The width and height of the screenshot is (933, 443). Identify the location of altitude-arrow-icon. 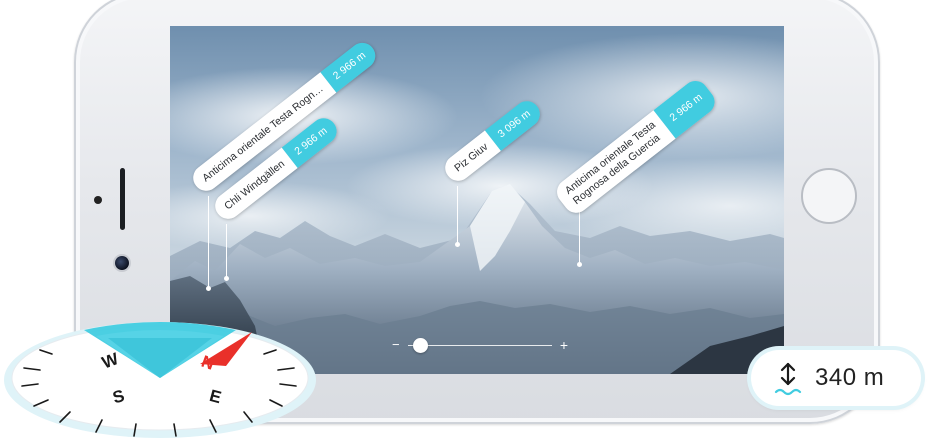
(788, 379).